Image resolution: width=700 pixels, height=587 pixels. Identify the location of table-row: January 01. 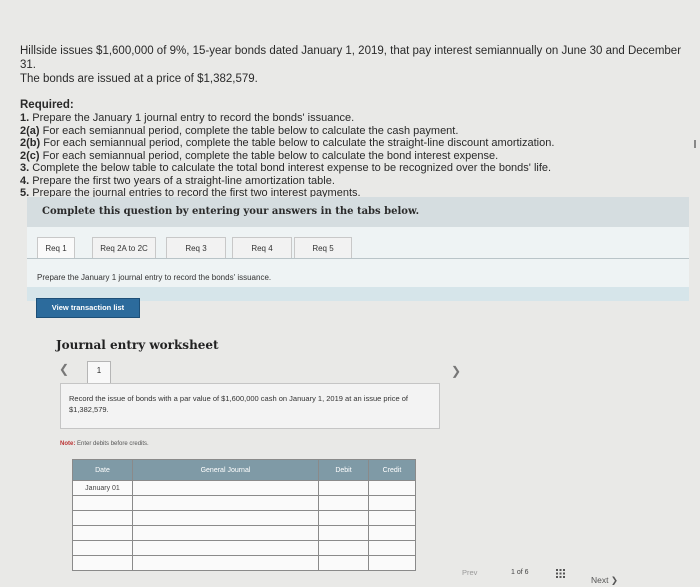
(244, 488).